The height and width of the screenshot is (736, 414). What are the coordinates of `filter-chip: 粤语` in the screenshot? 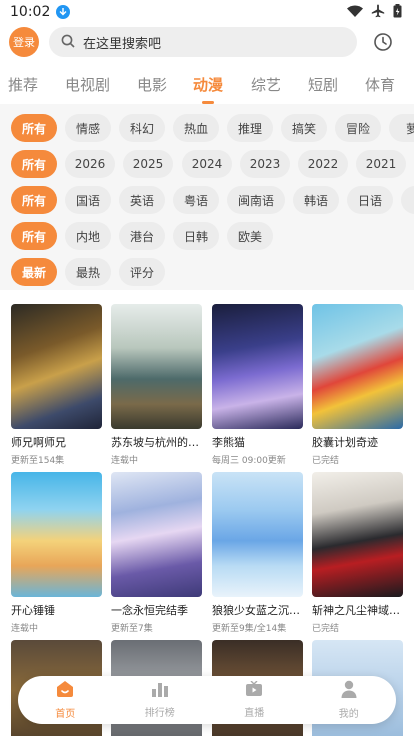 It's located at (196, 200).